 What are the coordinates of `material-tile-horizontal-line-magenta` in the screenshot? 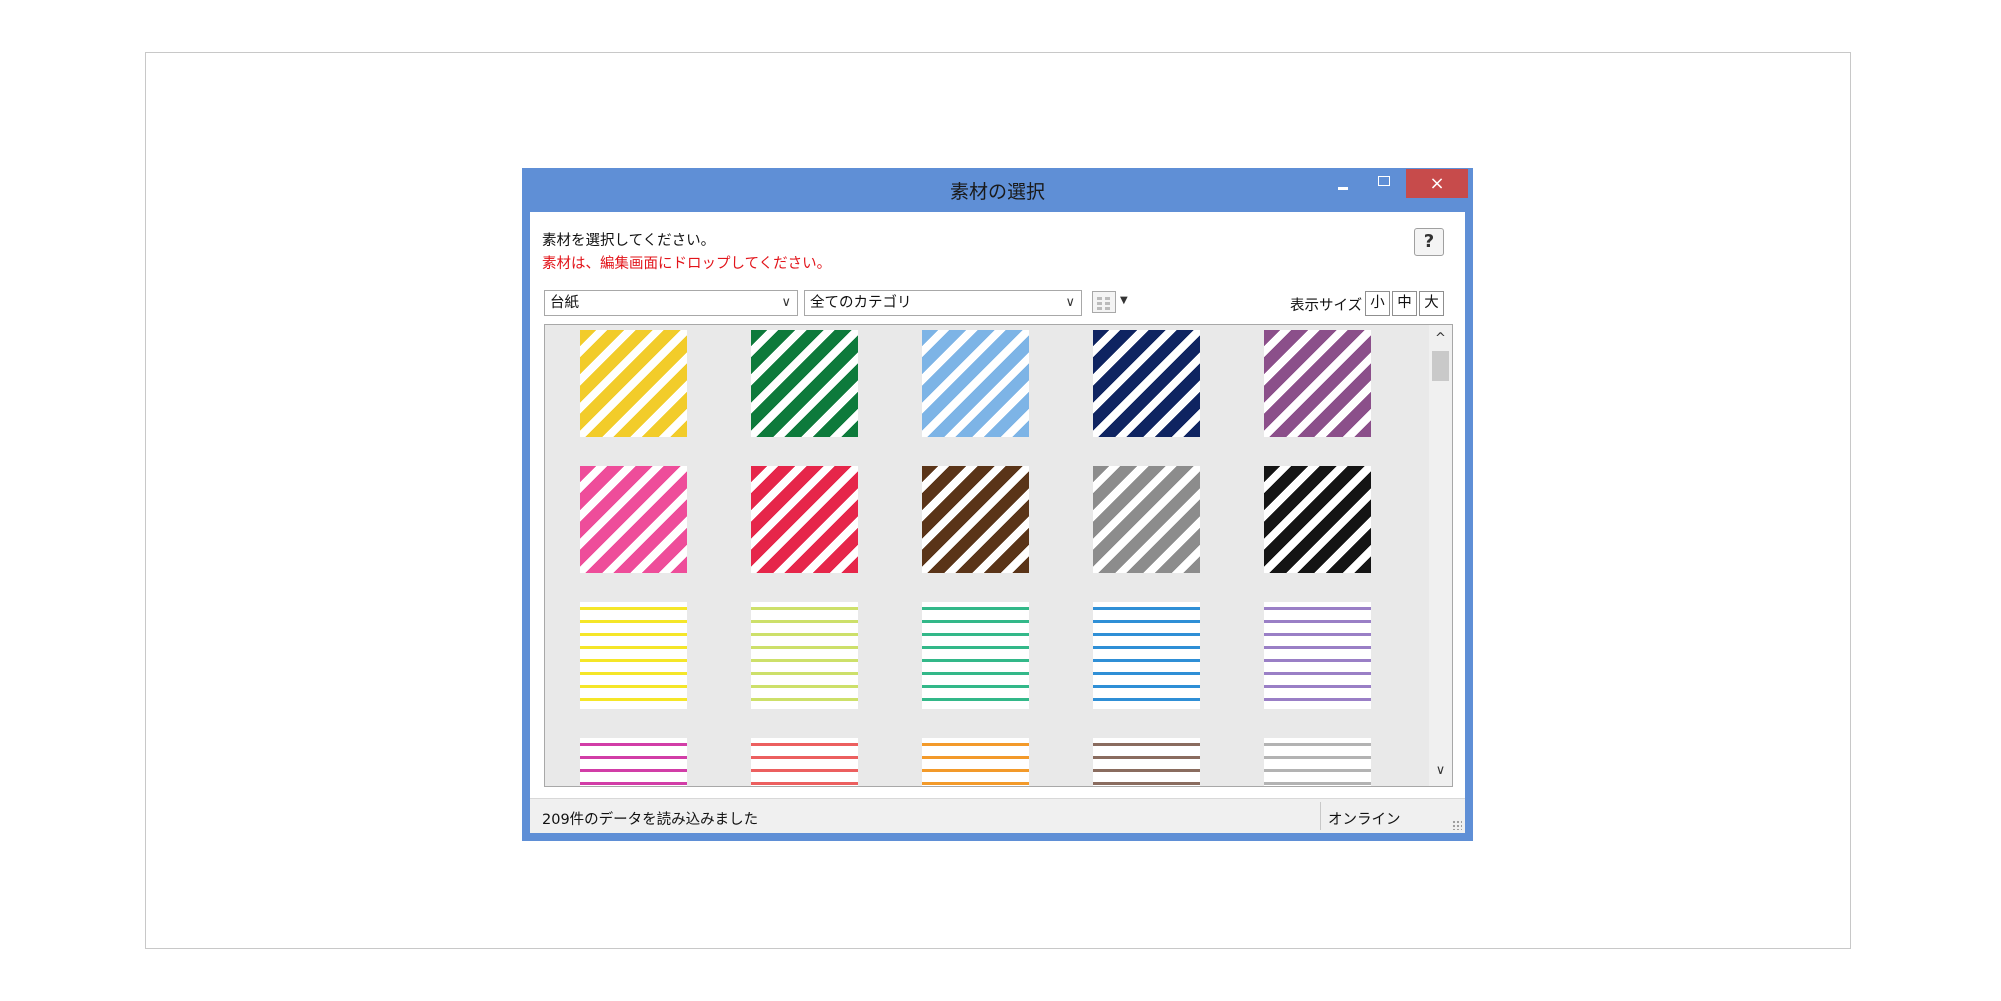 It's located at (633, 762).